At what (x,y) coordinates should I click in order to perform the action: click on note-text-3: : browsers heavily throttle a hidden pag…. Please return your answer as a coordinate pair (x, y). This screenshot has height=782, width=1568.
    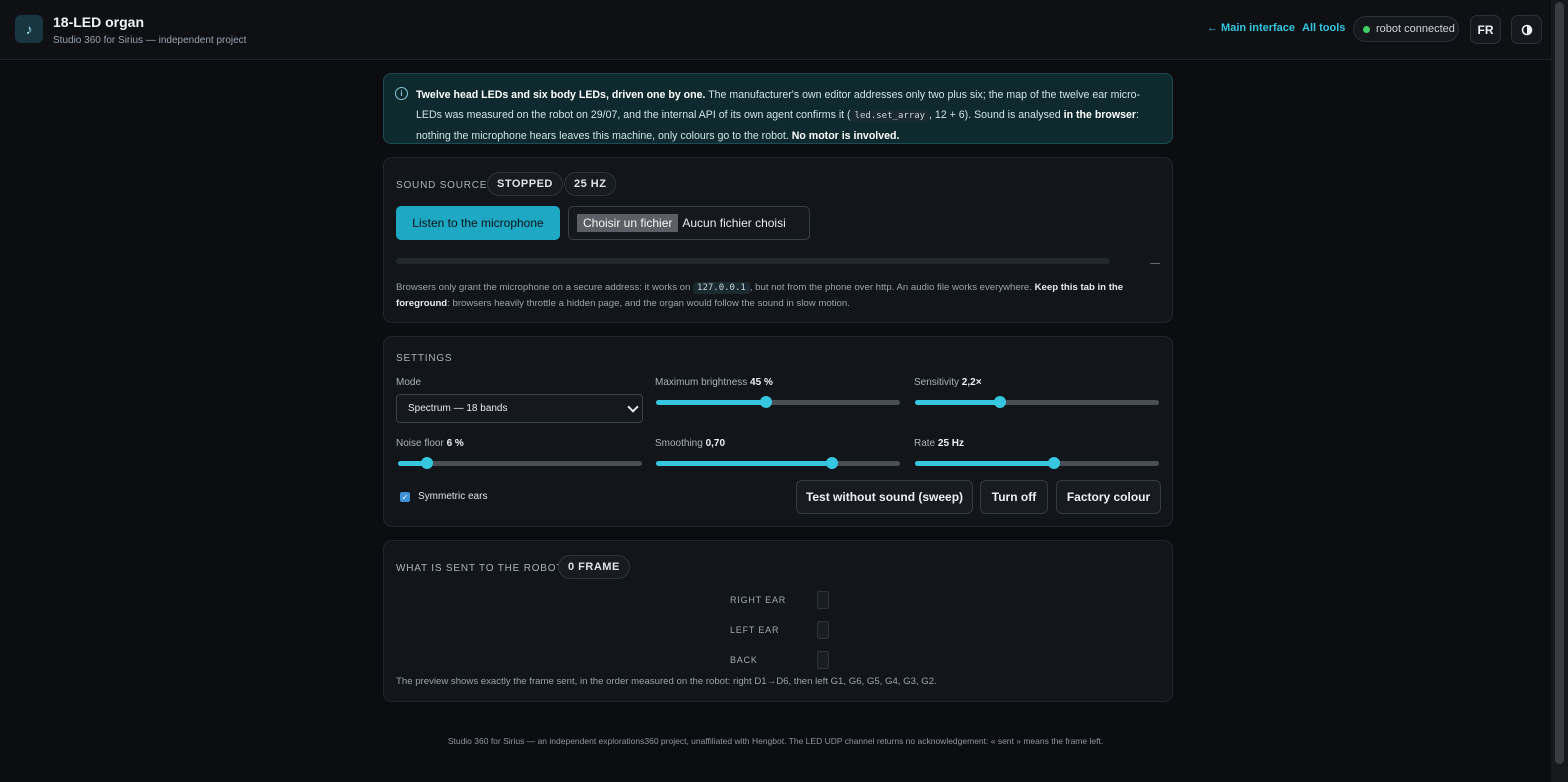
    Looking at the image, I should click on (648, 303).